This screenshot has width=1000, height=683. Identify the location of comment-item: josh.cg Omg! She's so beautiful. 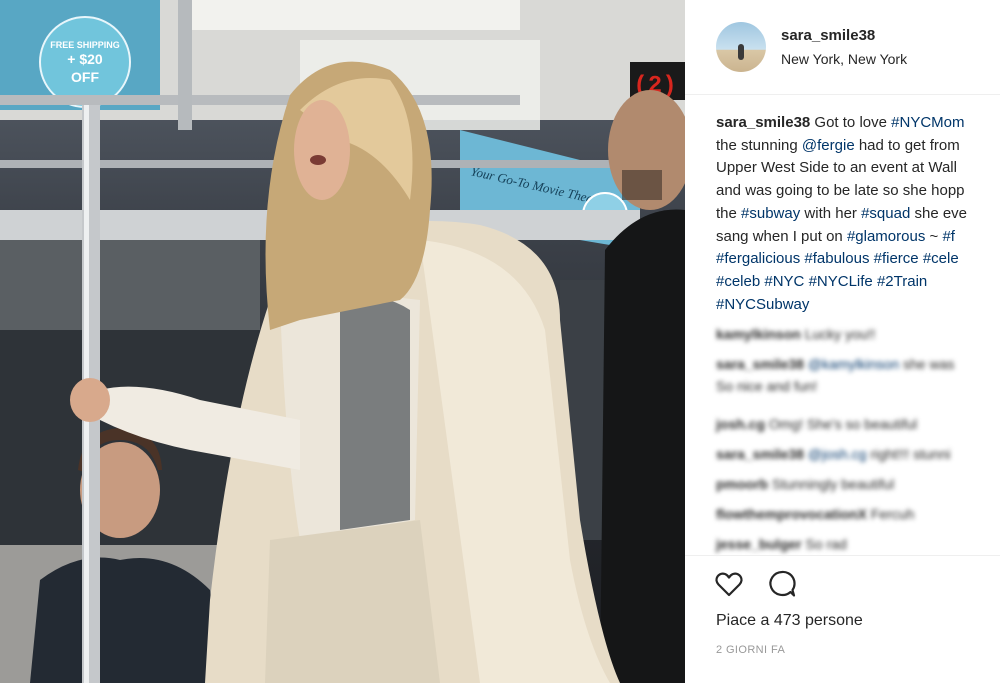
(858, 428).